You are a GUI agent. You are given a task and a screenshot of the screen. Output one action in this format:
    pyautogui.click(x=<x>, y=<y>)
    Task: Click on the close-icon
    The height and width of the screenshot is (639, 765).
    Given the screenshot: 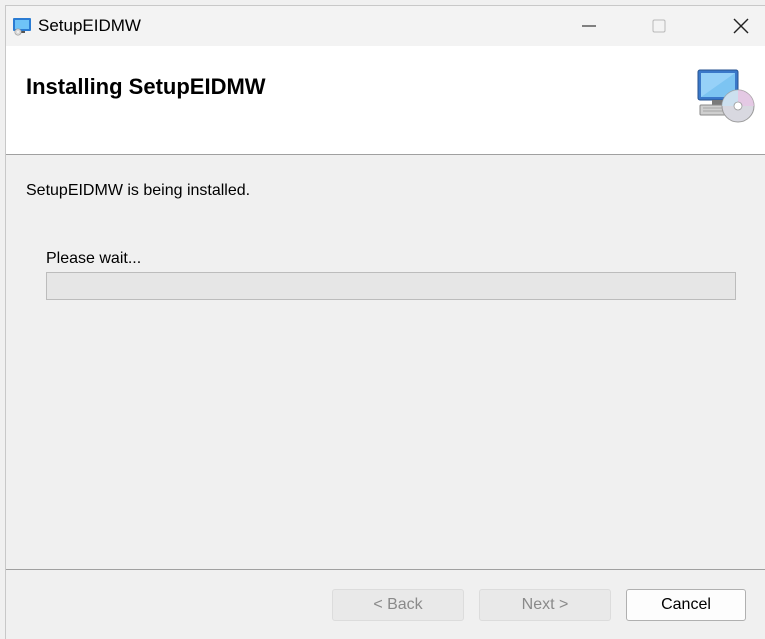 What is the action you would take?
    pyautogui.click(x=741, y=26)
    